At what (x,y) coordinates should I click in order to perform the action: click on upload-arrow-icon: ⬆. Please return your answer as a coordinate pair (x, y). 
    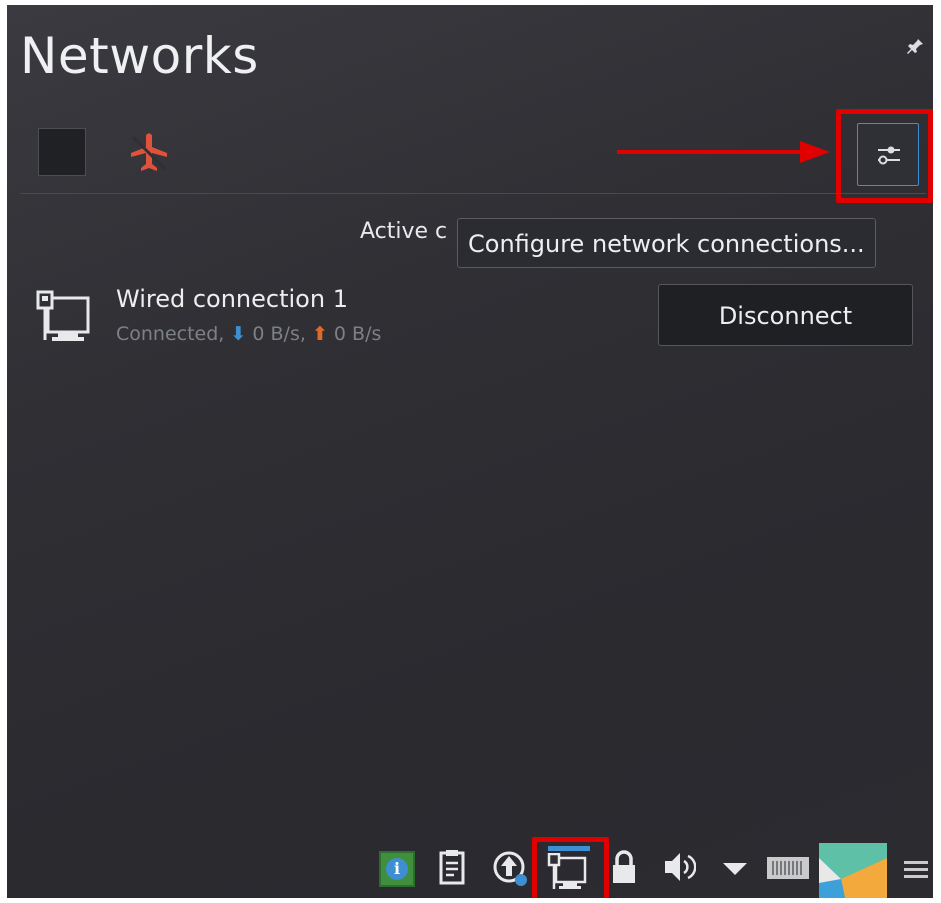
    Looking at the image, I should click on (319, 334).